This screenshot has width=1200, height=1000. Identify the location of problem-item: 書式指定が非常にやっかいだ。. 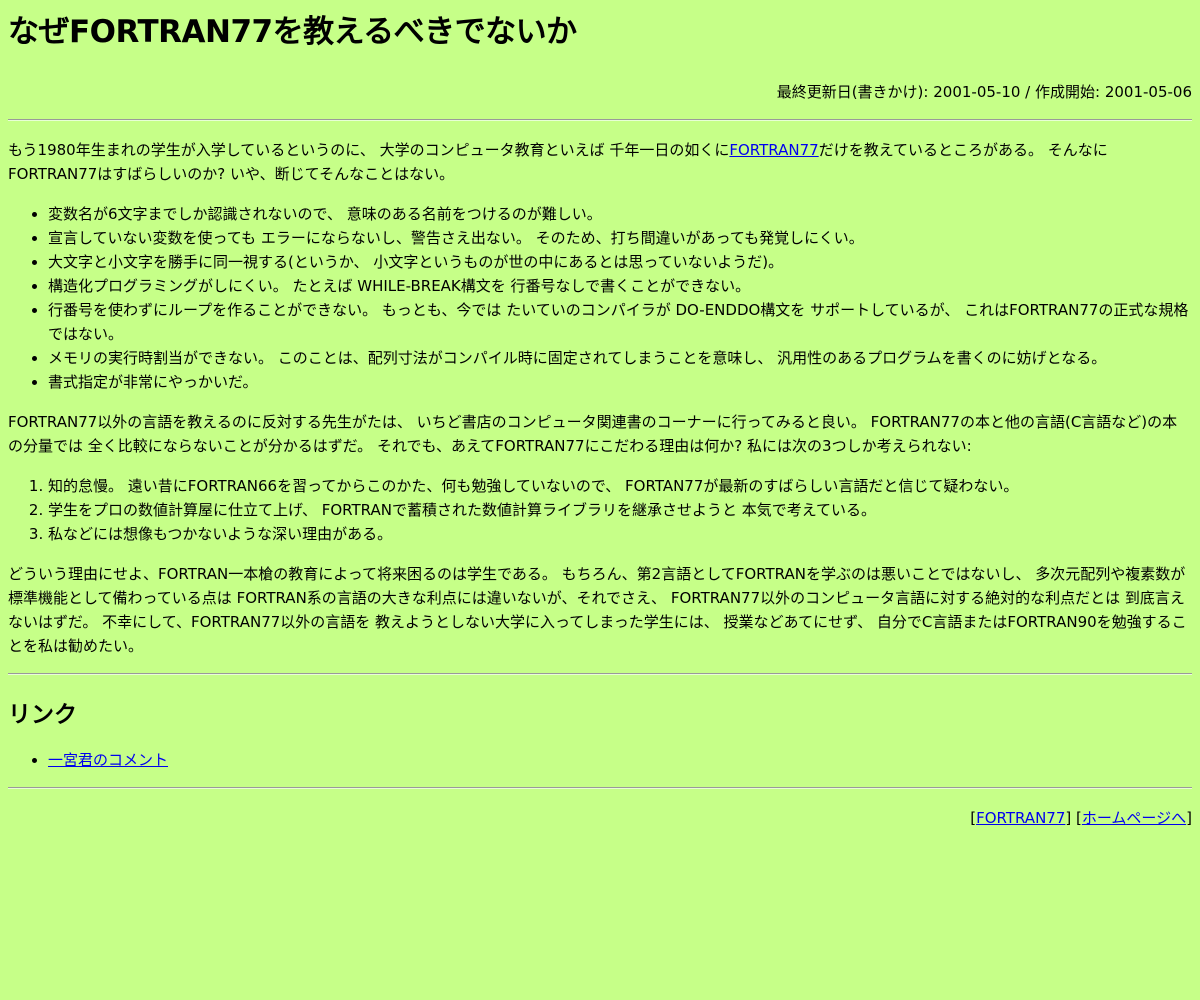
(620, 382).